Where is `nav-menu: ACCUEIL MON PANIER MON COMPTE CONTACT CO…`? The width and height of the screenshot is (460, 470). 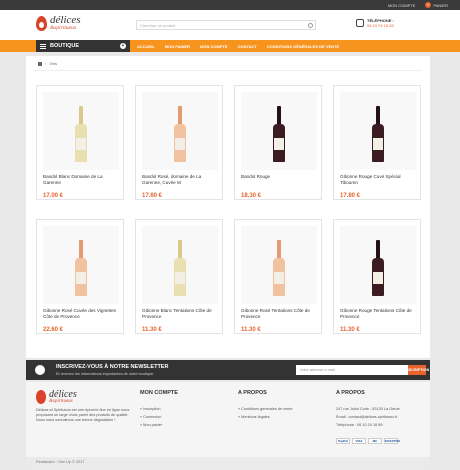
nav-menu: ACCUEIL MON PANIER MON COMPTE CONTACT CO… is located at coordinates (238, 46).